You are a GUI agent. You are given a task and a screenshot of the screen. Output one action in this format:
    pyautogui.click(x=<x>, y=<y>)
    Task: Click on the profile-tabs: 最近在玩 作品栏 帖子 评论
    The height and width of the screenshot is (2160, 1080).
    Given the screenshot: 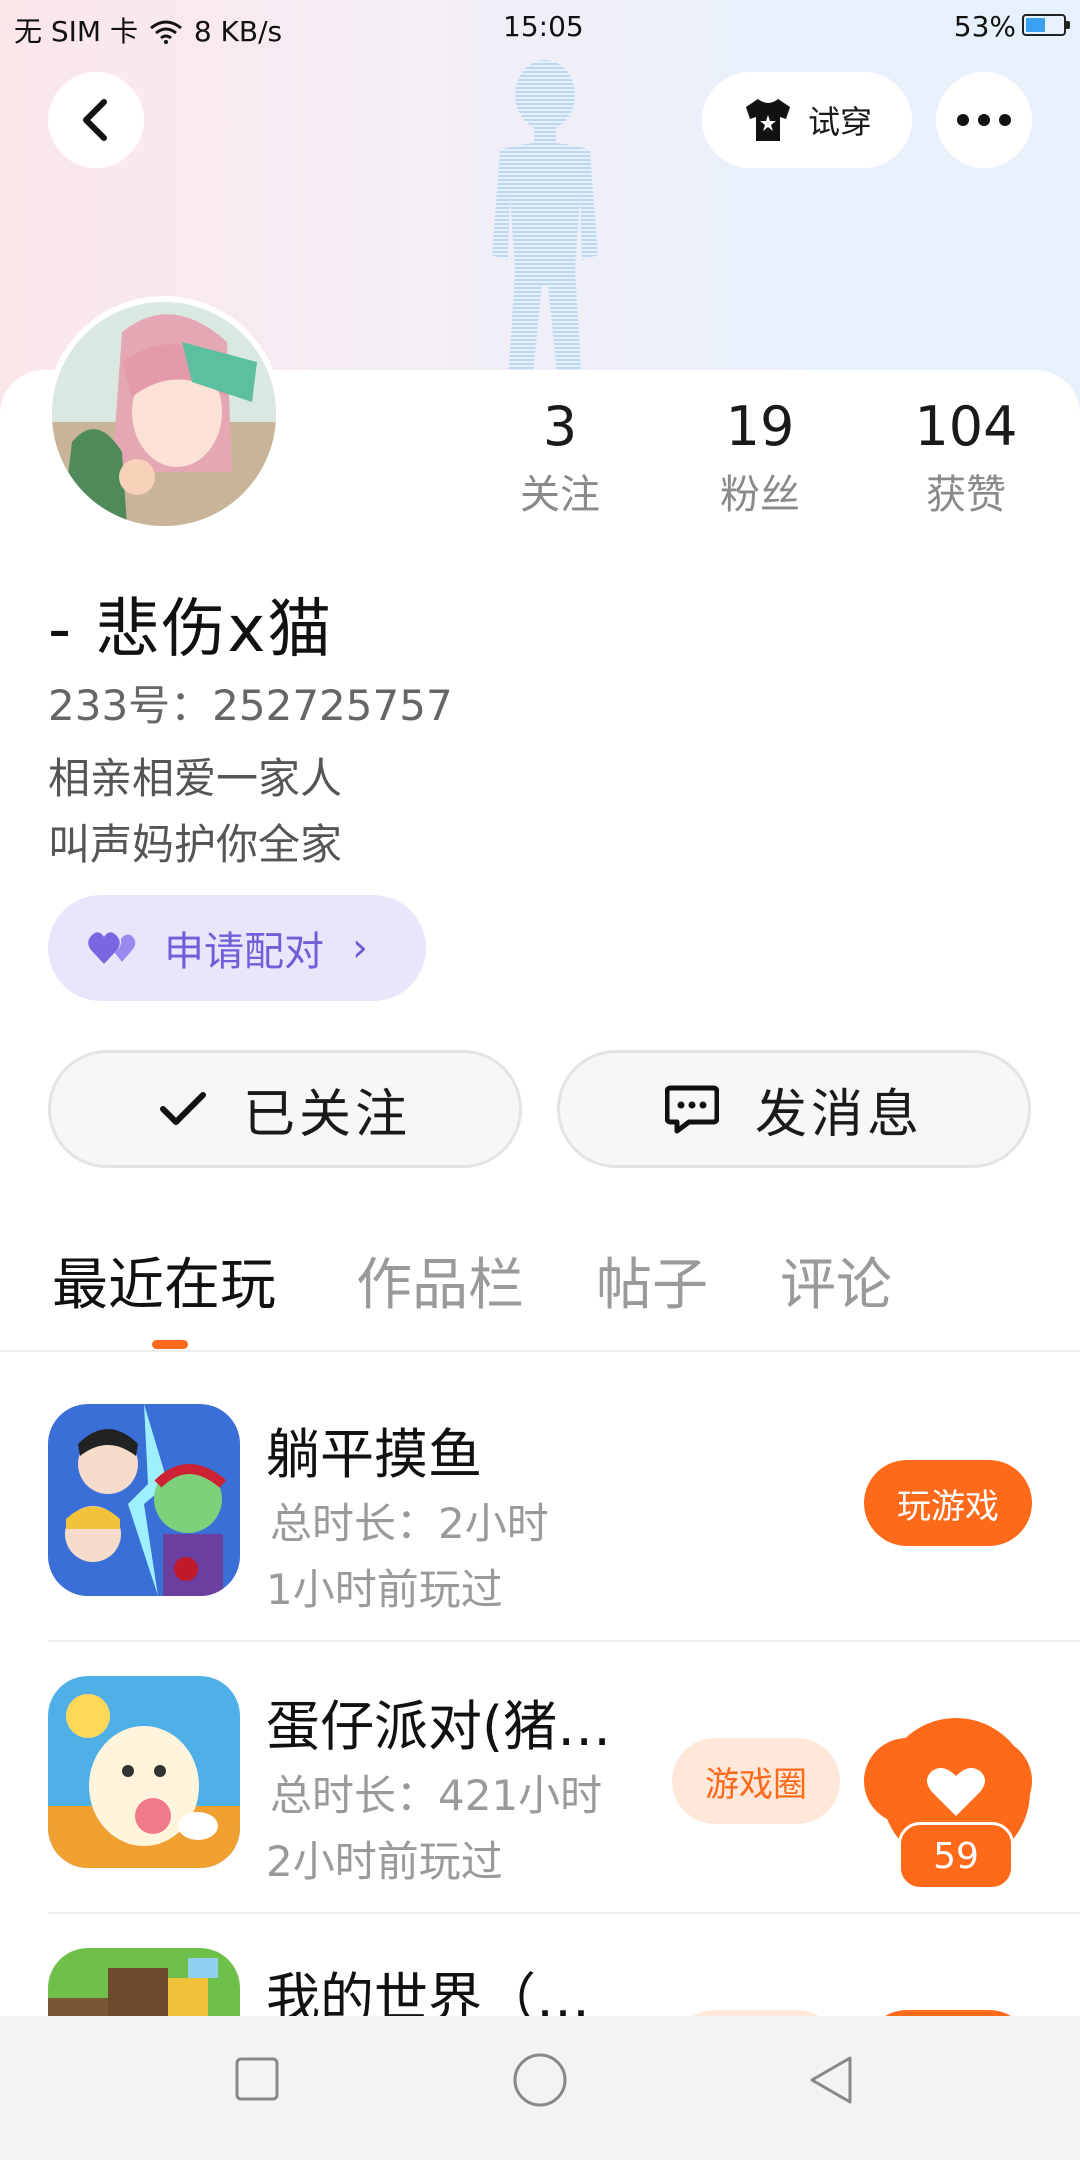 What is the action you would take?
    pyautogui.click(x=540, y=1295)
    